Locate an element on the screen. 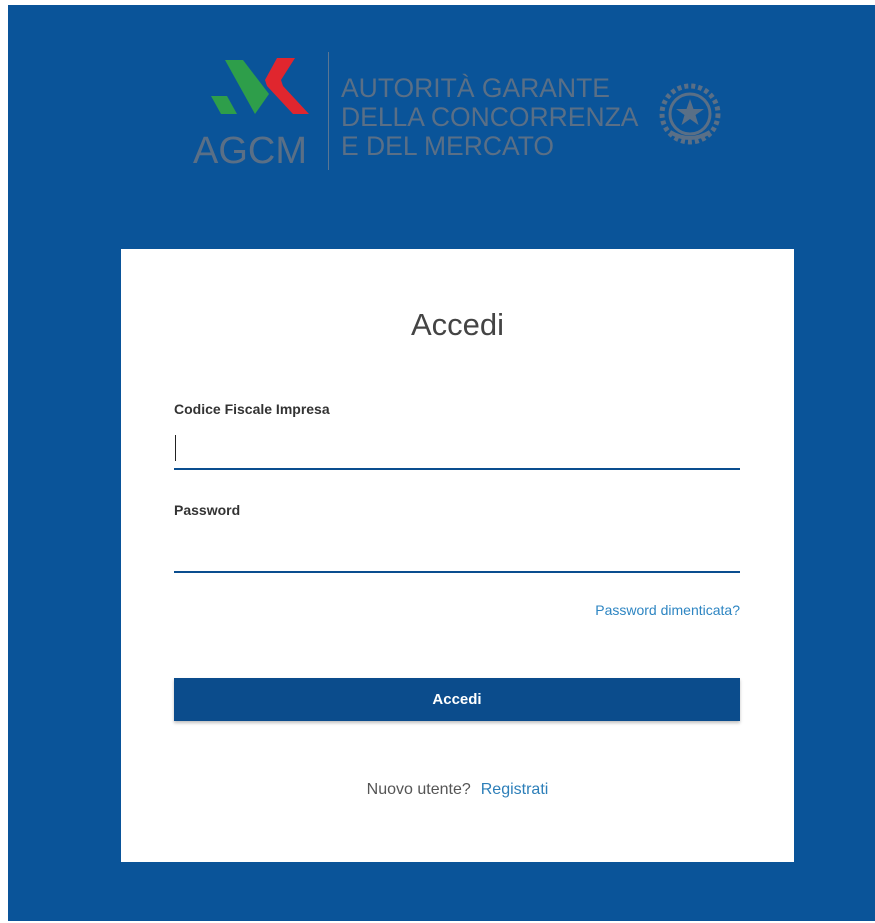  password-input is located at coordinates (457, 555).